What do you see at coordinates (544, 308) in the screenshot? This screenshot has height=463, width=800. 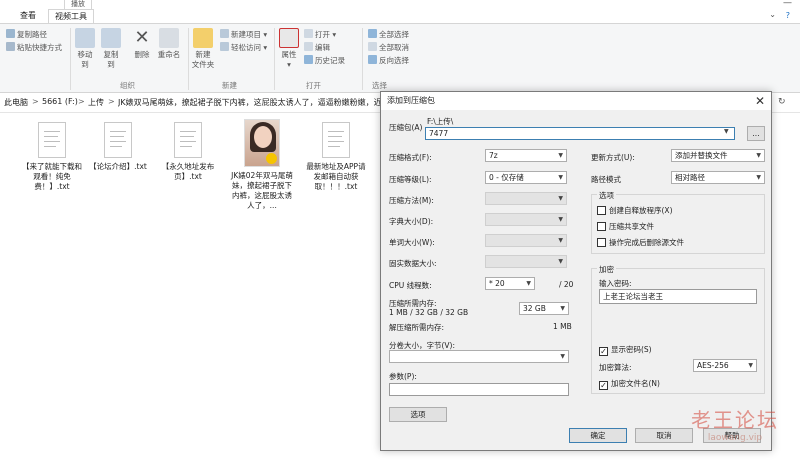 I see `compress-memory-select: 32 GB ▼` at bounding box center [544, 308].